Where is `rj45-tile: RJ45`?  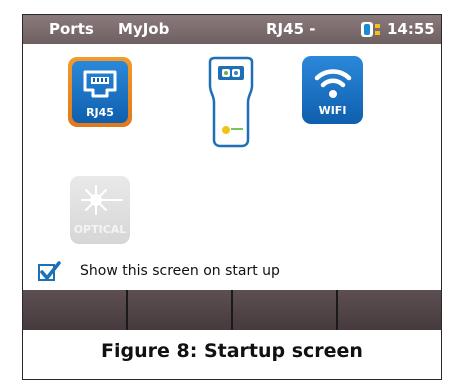 rj45-tile: RJ45 is located at coordinates (100, 92).